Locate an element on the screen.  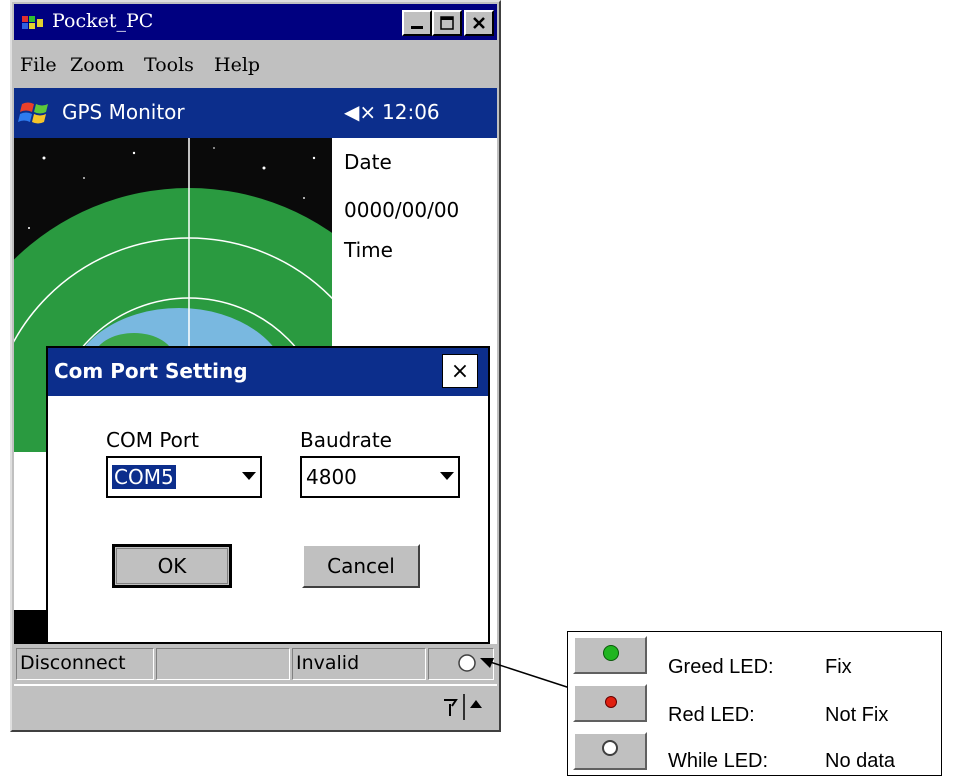
legend-led-name: Greed LED: is located at coordinates (721, 667).